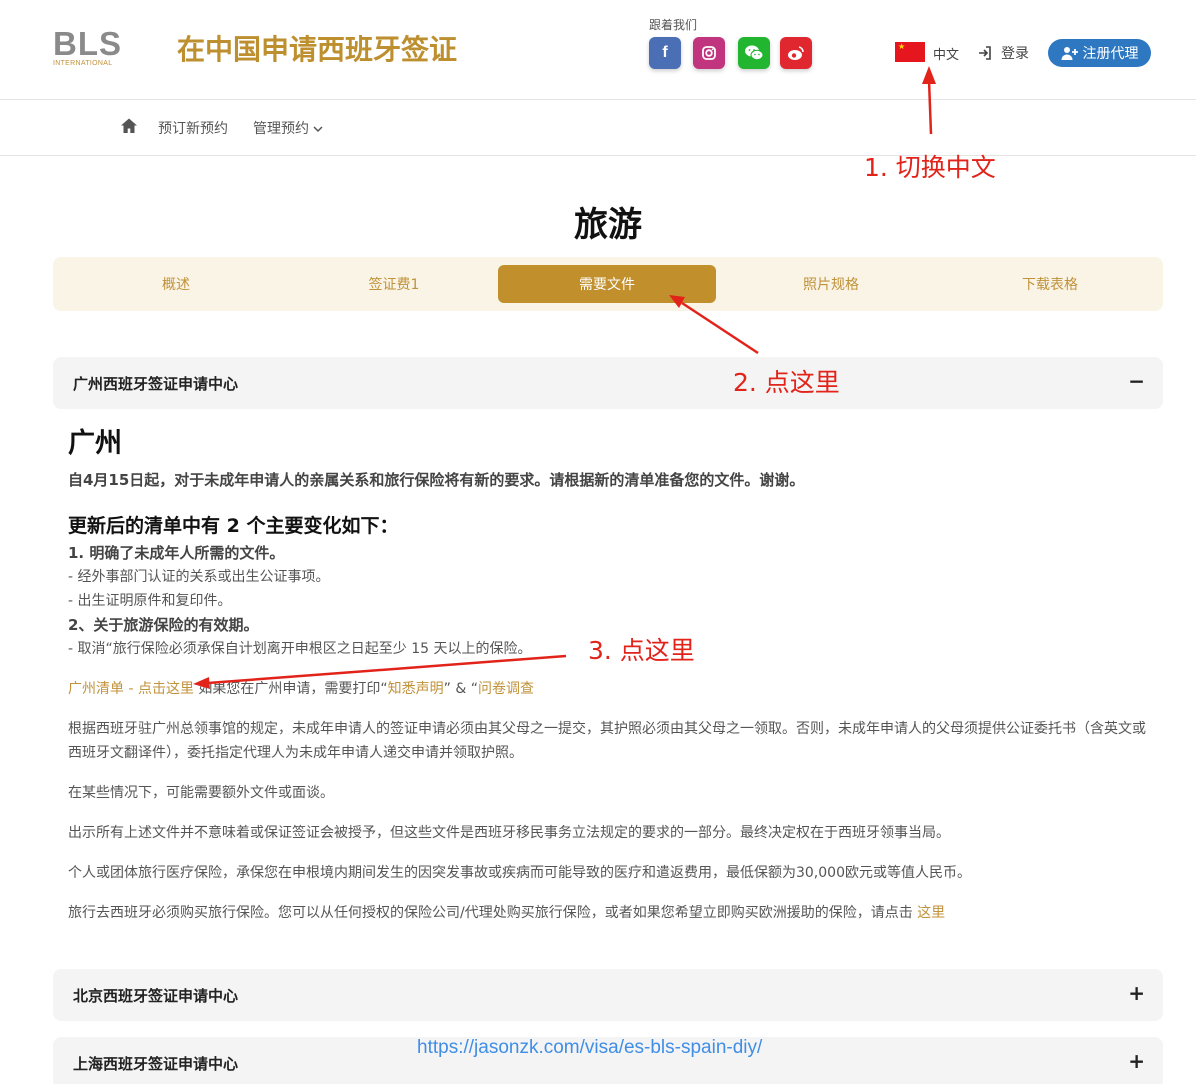 This screenshot has height=1084, width=1196. What do you see at coordinates (95, 443) in the screenshot?
I see `city-heading: 广州` at bounding box center [95, 443].